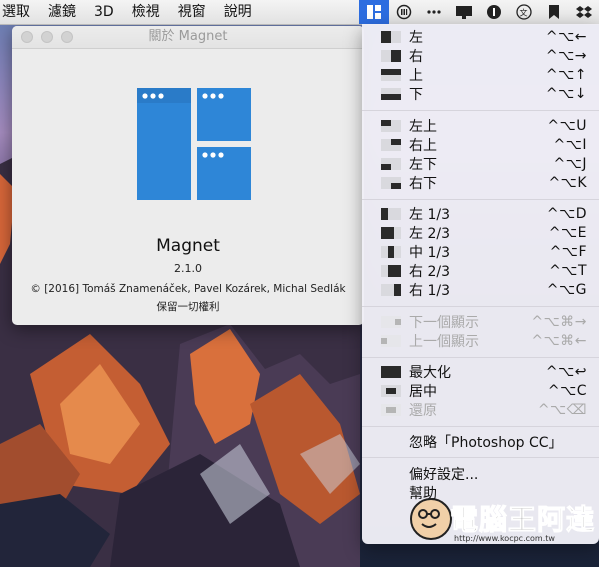 The width and height of the screenshot is (599, 567). I want to click on left-half-icon, so click(391, 37).